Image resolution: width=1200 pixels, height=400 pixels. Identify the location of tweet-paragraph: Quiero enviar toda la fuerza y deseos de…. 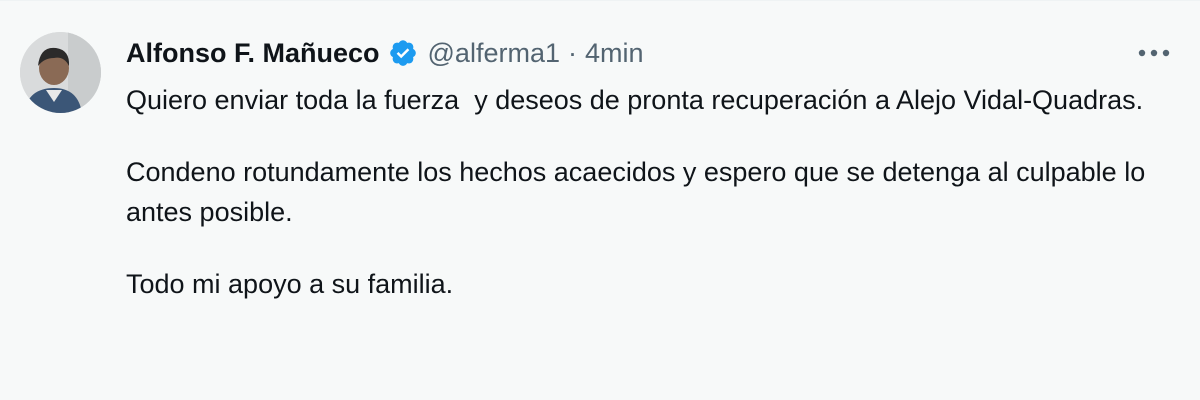
(635, 100).